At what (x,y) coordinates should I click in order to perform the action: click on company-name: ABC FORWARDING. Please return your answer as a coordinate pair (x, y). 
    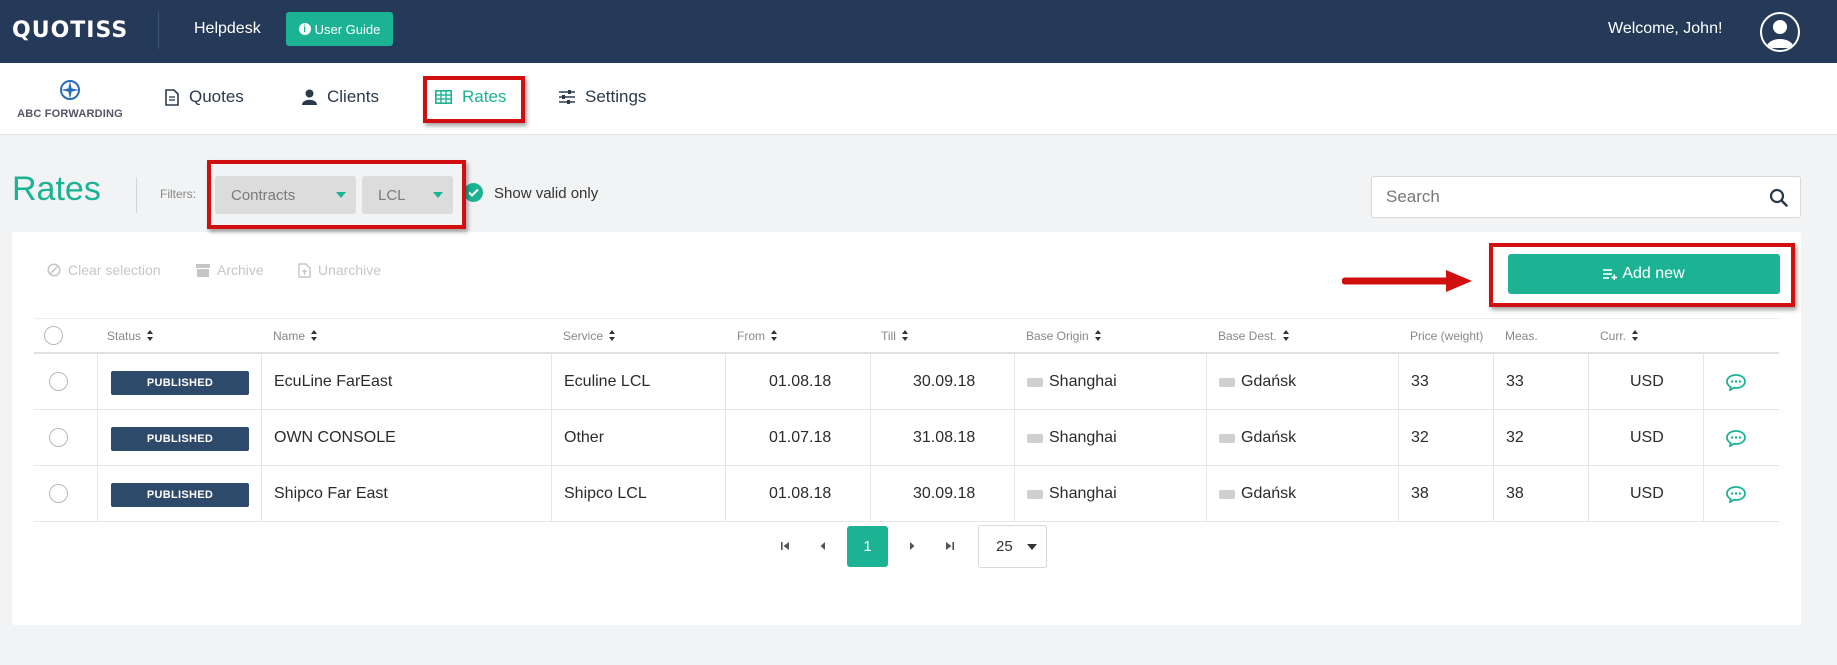
    Looking at the image, I should click on (70, 114).